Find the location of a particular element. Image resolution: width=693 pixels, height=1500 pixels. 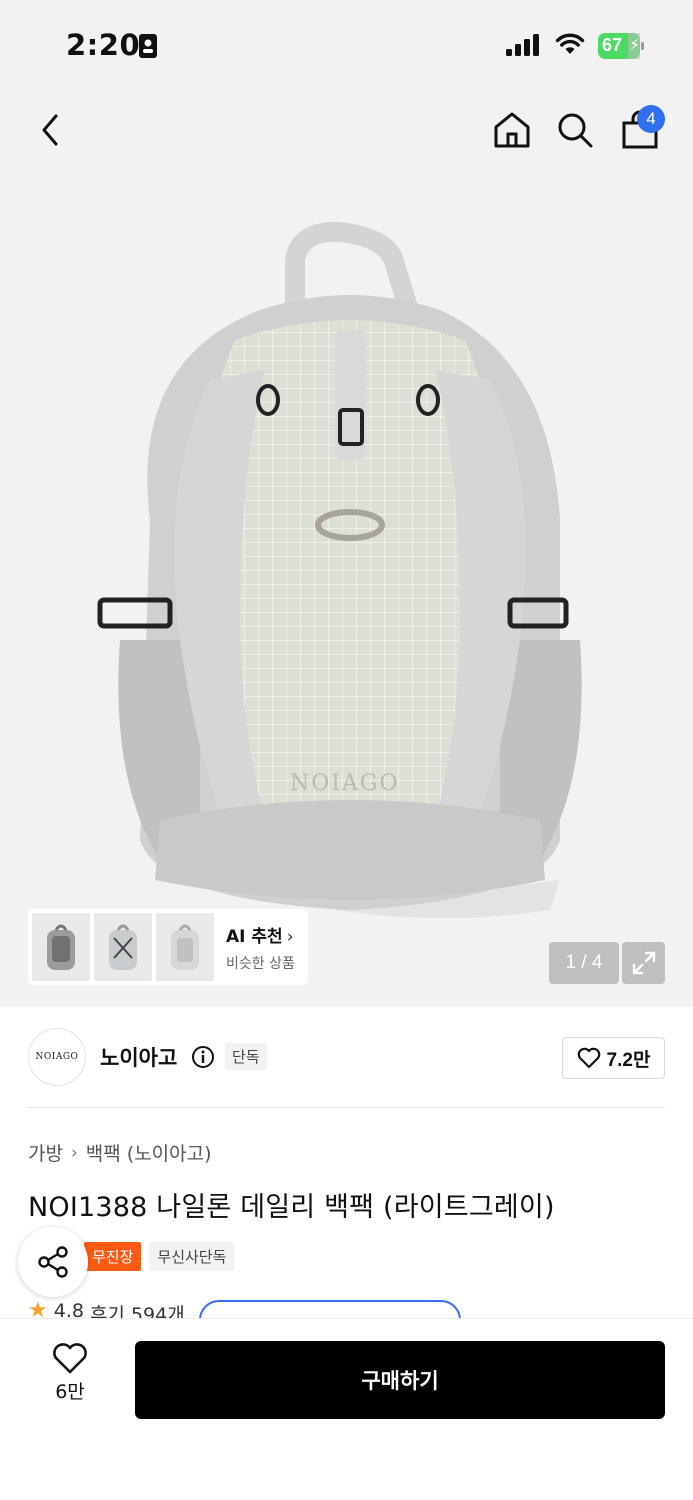

brand-logo: NOIAGO is located at coordinates (57, 1057).